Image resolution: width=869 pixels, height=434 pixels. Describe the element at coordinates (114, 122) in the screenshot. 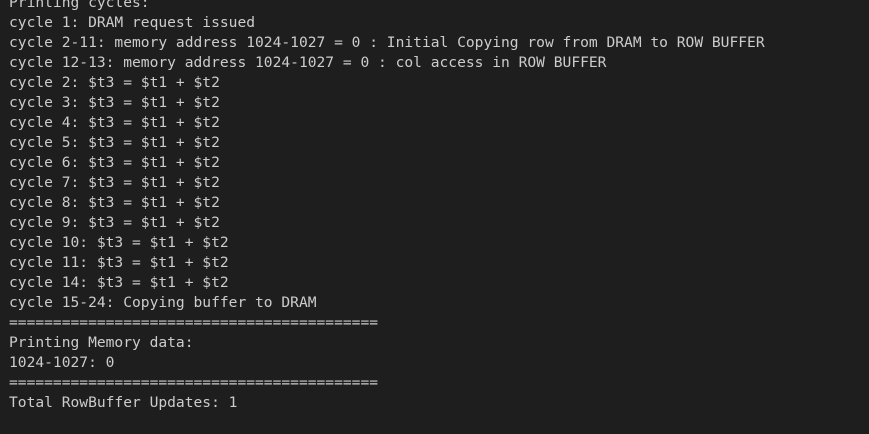

I see `output-line: cycle 4: $t3 = $t1 + $t2` at that location.